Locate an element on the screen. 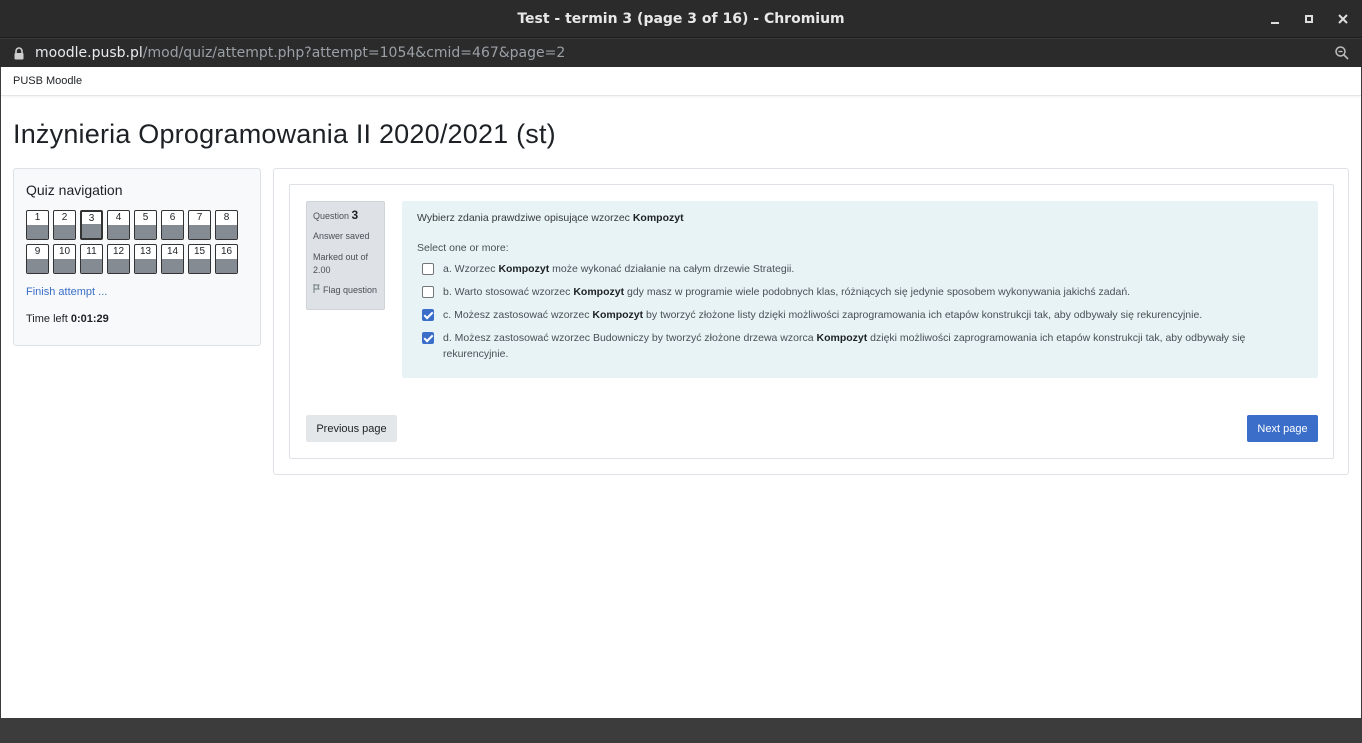 The height and width of the screenshot is (743, 1362). quiz-nav-button-label: 13 is located at coordinates (145, 251).